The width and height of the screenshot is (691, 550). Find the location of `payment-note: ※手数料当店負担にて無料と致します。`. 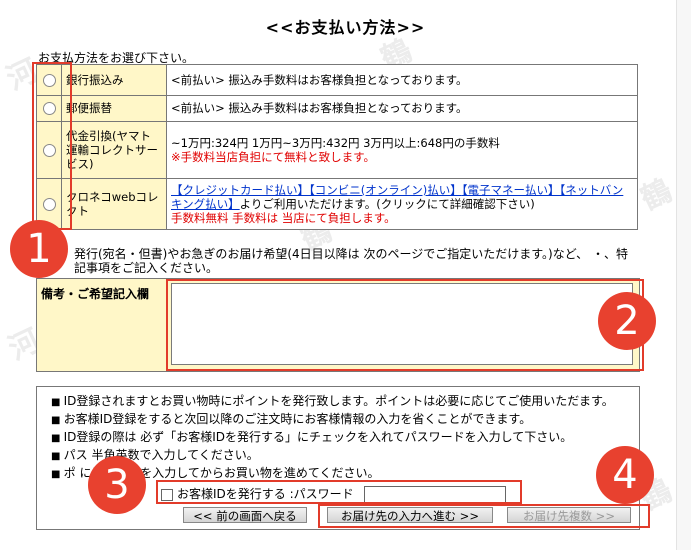

payment-note: ※手数料当店負担にて無料と致します。 is located at coordinates (273, 157).